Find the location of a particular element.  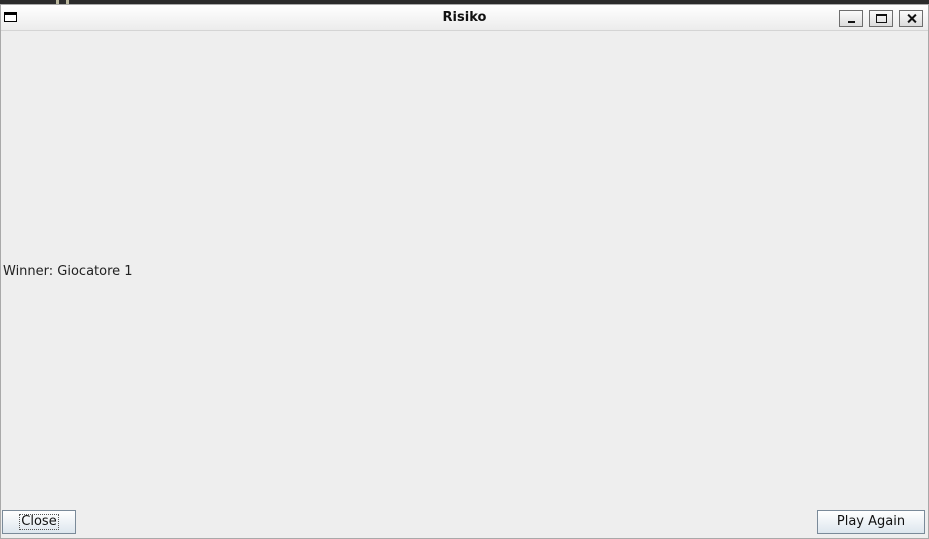

titlebar: Risiko is located at coordinates (464, 18).